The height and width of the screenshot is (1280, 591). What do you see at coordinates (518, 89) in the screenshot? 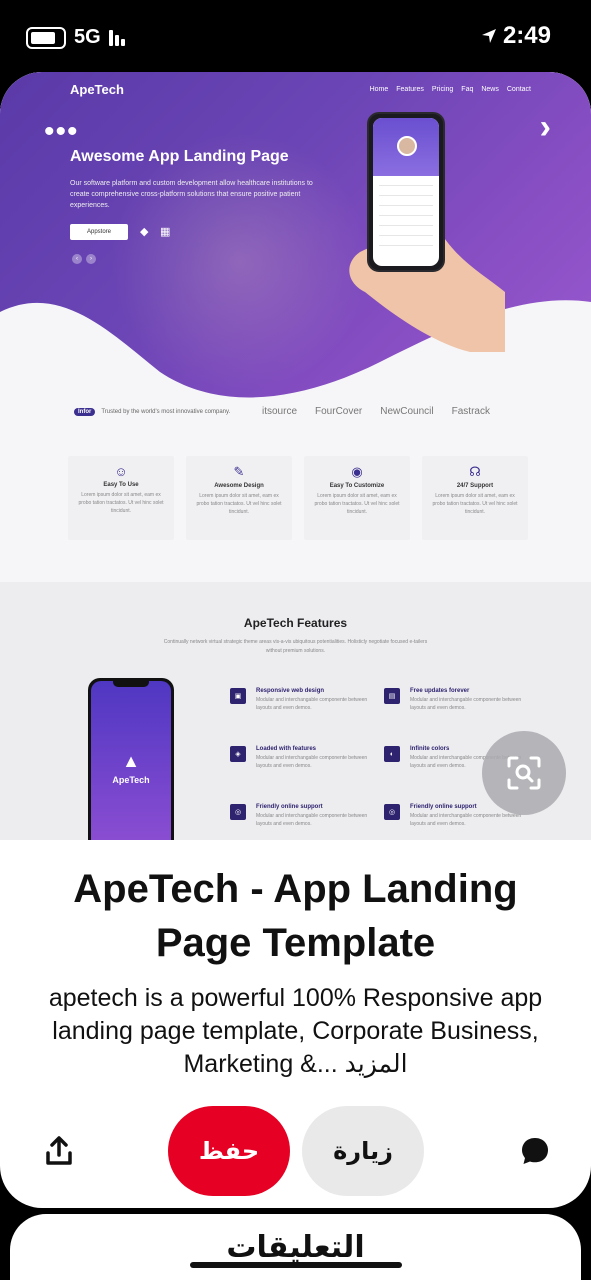
I see `hero-nav-item: Contact` at bounding box center [518, 89].